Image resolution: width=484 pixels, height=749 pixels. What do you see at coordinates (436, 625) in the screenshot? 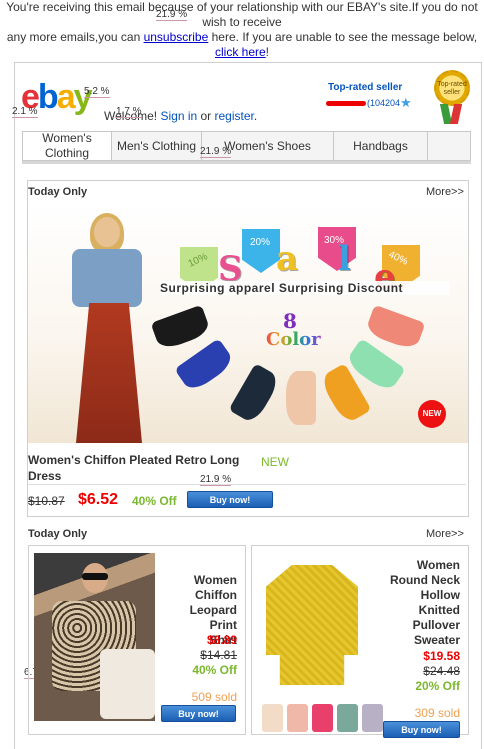
I see `title-line: Pullover` at bounding box center [436, 625].